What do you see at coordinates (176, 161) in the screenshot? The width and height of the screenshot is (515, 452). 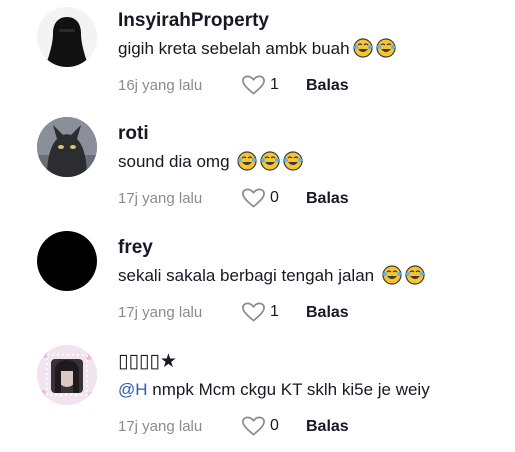 I see `comment-text-content: sound dia omg` at bounding box center [176, 161].